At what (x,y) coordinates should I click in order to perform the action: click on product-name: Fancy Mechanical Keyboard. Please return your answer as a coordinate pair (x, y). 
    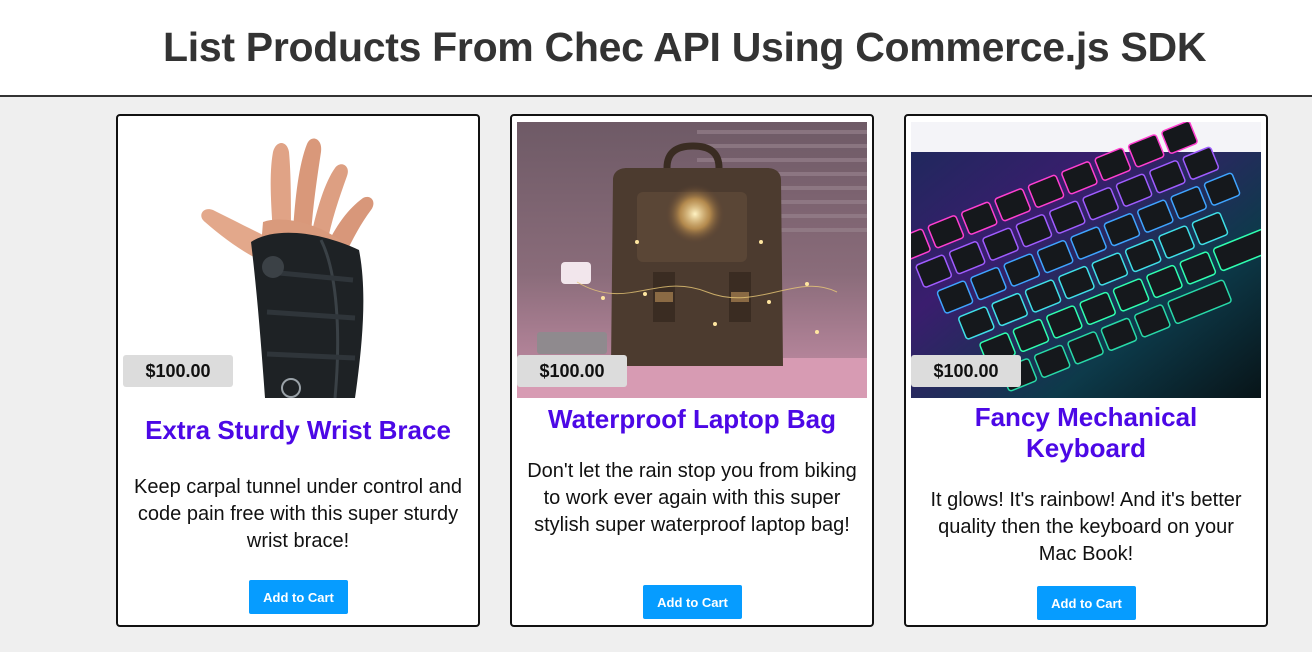
    Looking at the image, I should click on (1086, 432).